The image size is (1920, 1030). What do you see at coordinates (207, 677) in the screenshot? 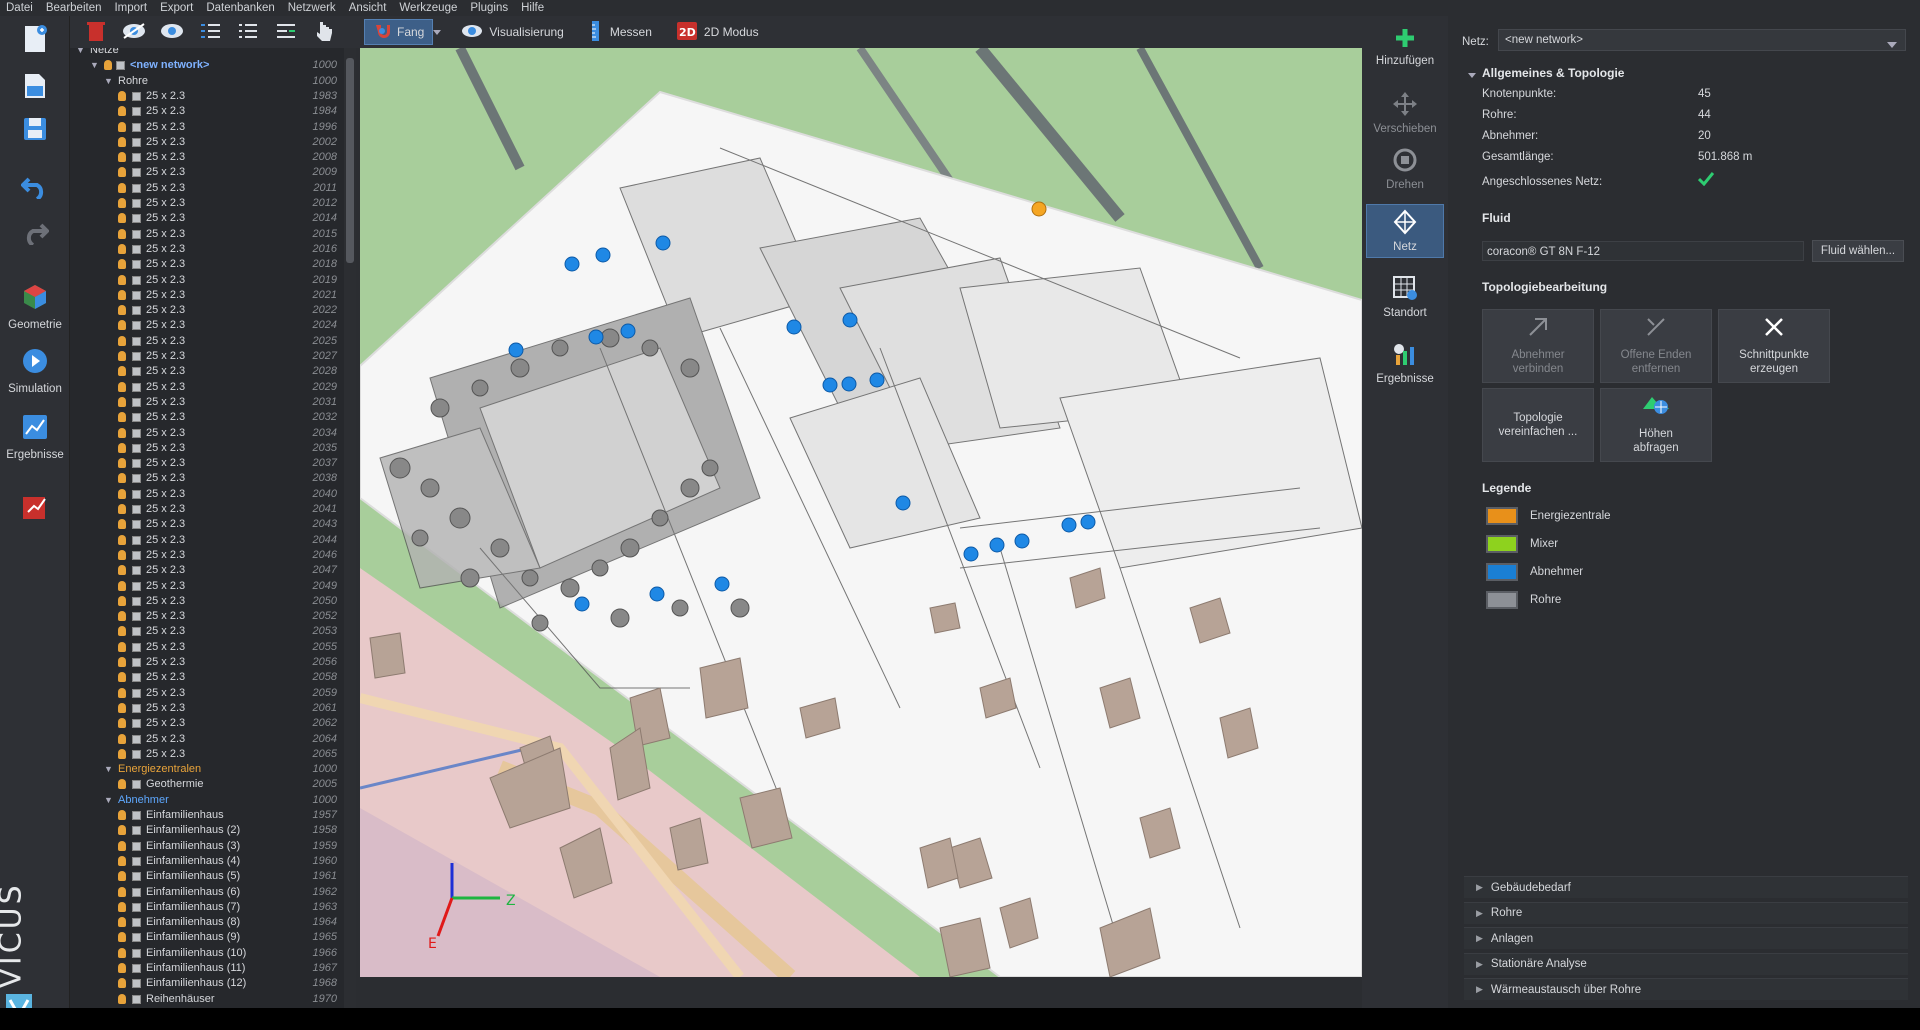
I see `tree-pipe-item: 25 x 2.3 2058` at bounding box center [207, 677].